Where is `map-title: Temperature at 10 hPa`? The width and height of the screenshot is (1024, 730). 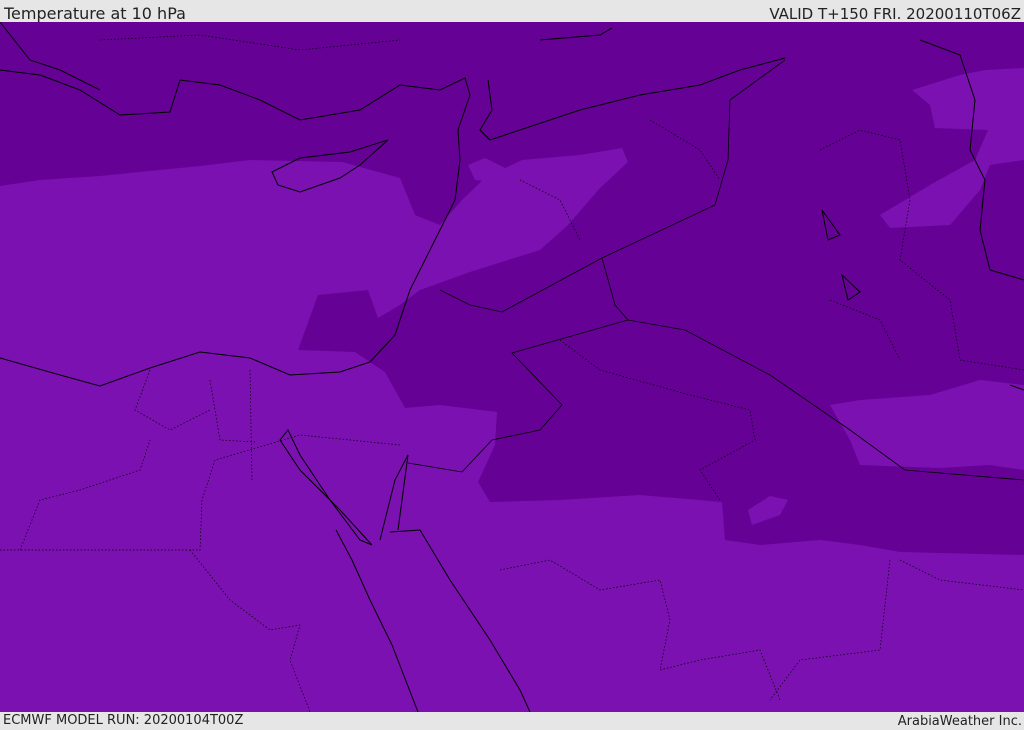 map-title: Temperature at 10 hPa is located at coordinates (95, 13).